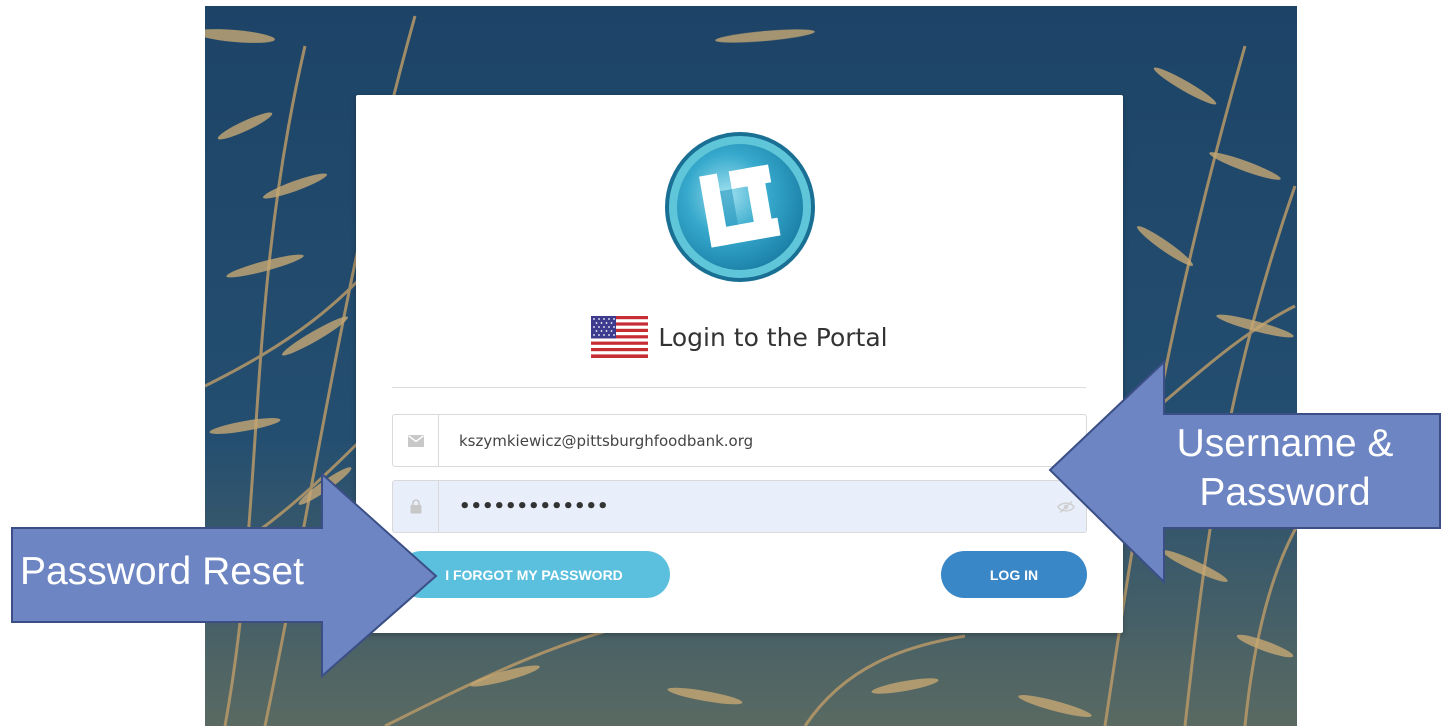 The image size is (1442, 726). Describe the element at coordinates (739, 387) in the screenshot. I see `divider` at that location.